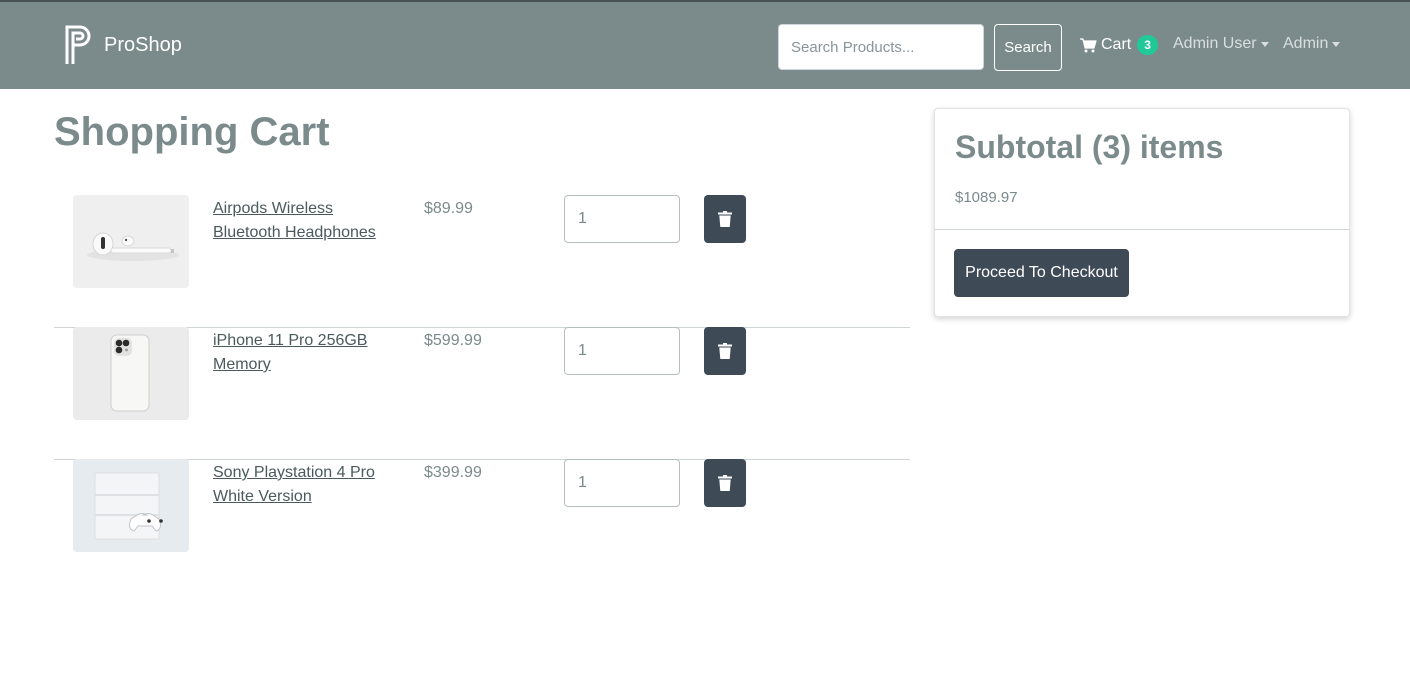 This screenshot has width=1410, height=673. I want to click on product-link: Sony Playstation 4 Pro White Version, so click(303, 485).